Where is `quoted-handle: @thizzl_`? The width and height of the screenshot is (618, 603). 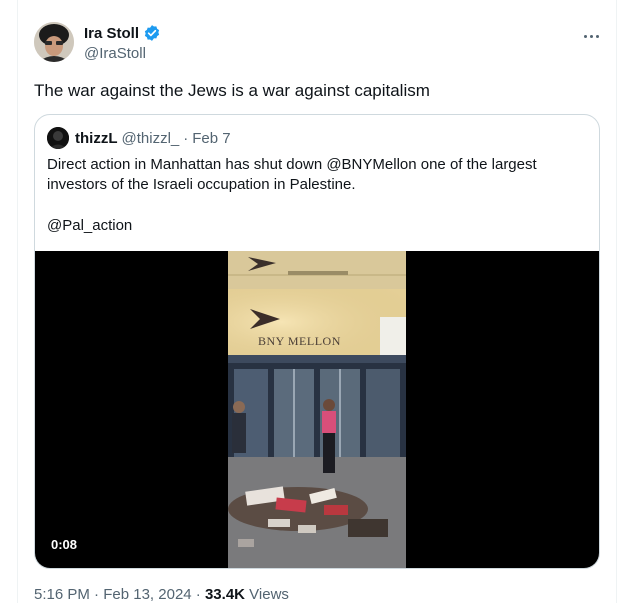
quoted-handle: @thizzl_ is located at coordinates (150, 138).